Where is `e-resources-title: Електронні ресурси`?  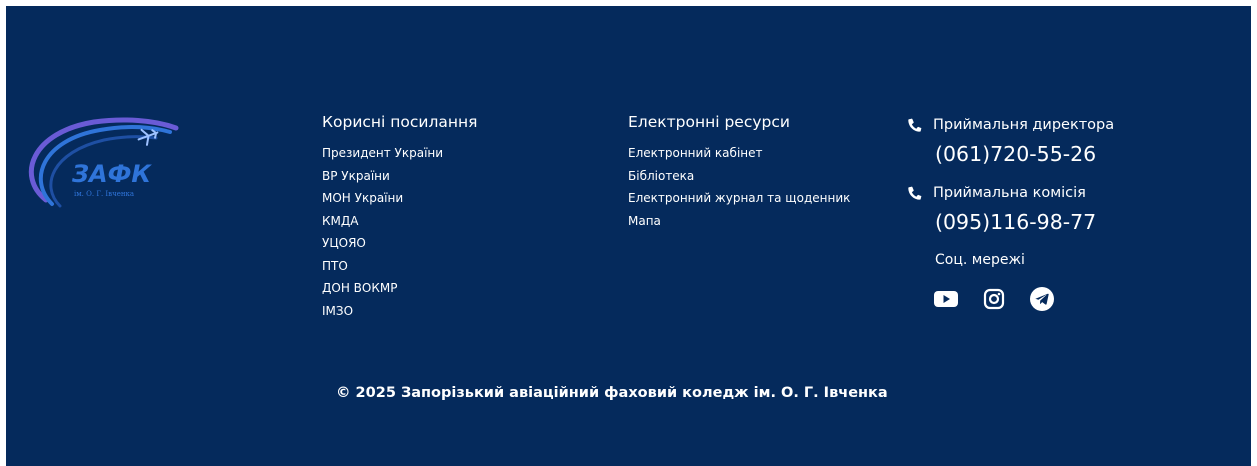 e-resources-title: Електронні ресурси is located at coordinates (709, 122).